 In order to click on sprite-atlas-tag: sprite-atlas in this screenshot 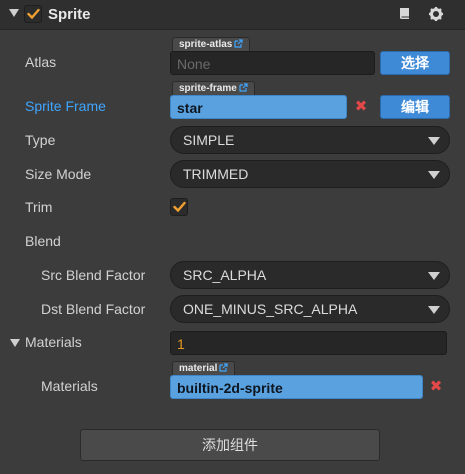, I will do `click(211, 44)`.